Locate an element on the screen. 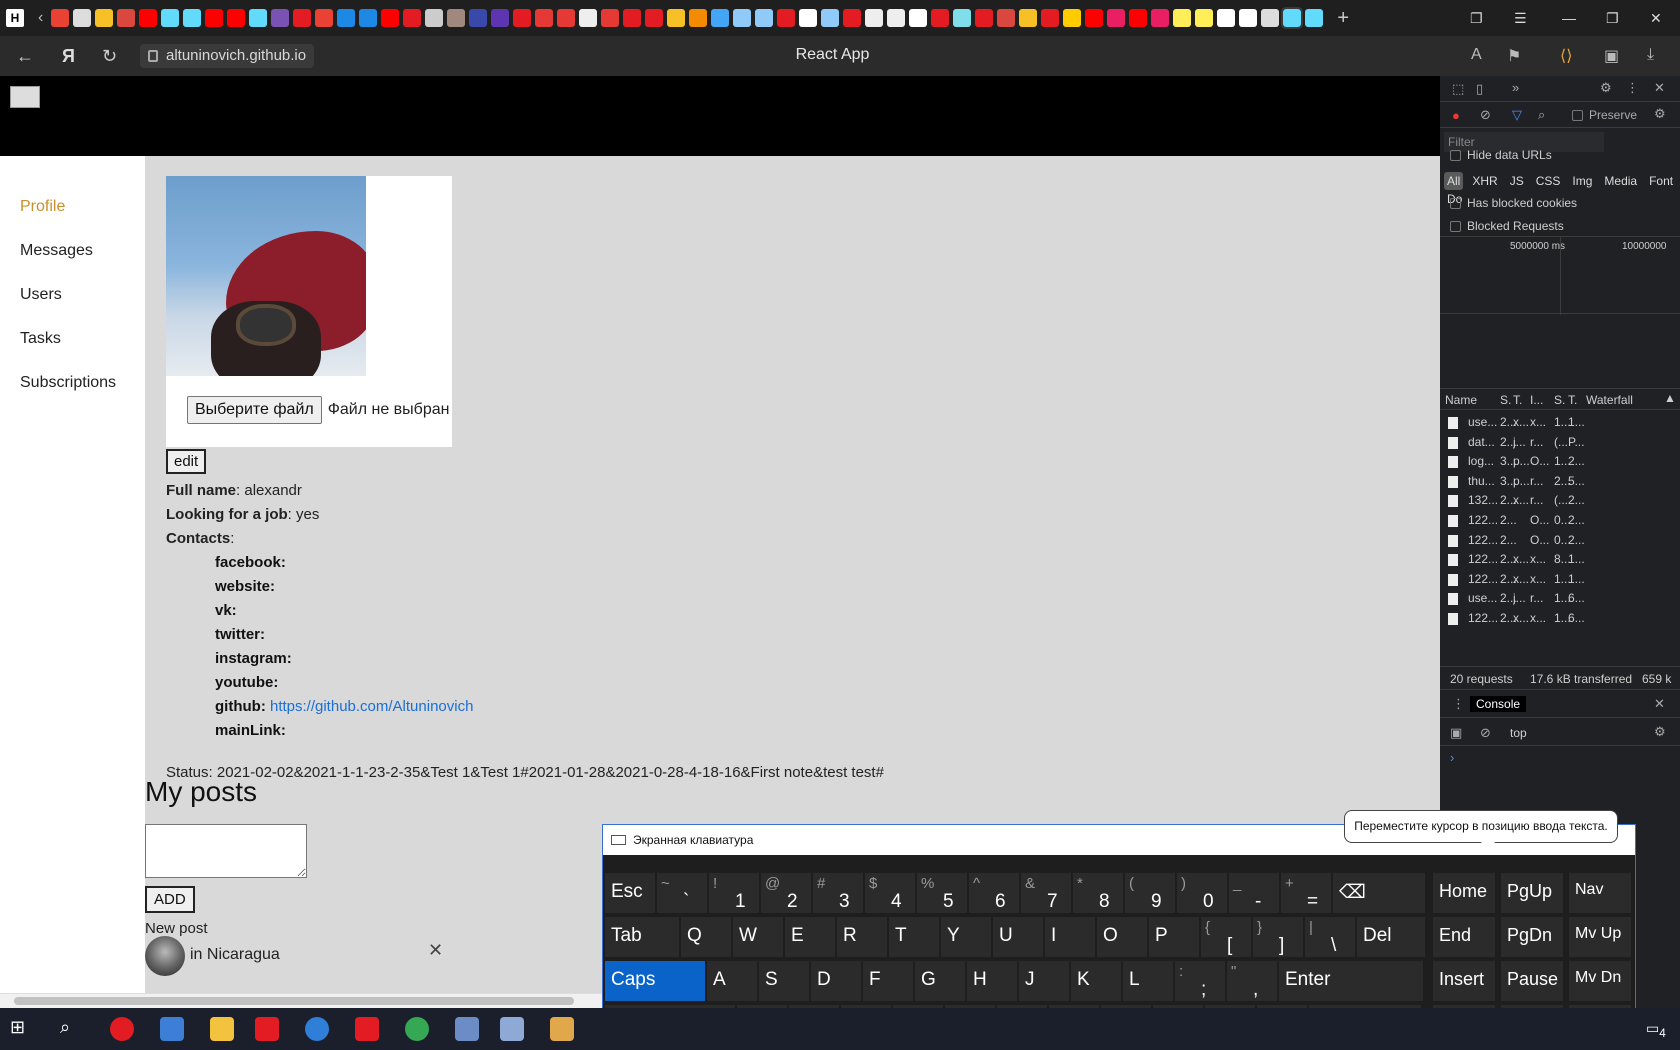 The image size is (1680, 1050). osk-key: U is located at coordinates (1018, 937).